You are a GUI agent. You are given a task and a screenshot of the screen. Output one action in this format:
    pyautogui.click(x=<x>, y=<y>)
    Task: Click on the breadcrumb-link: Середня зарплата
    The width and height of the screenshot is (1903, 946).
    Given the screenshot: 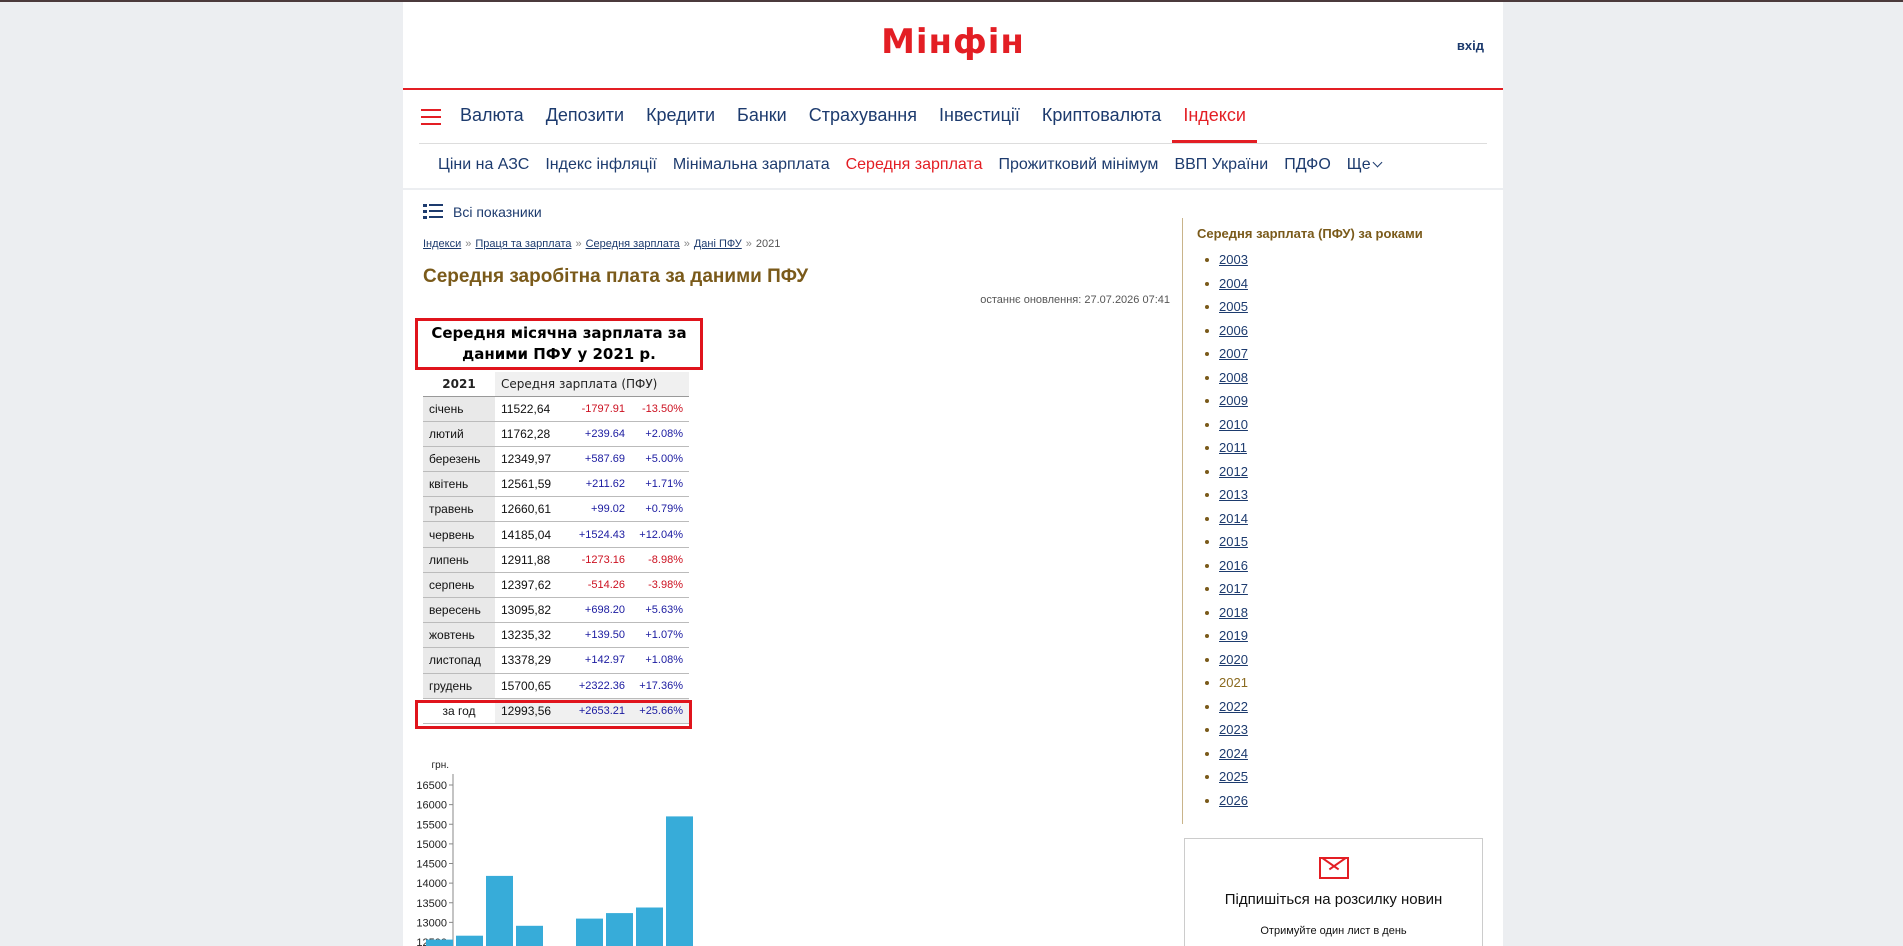 What is the action you would take?
    pyautogui.click(x=633, y=244)
    